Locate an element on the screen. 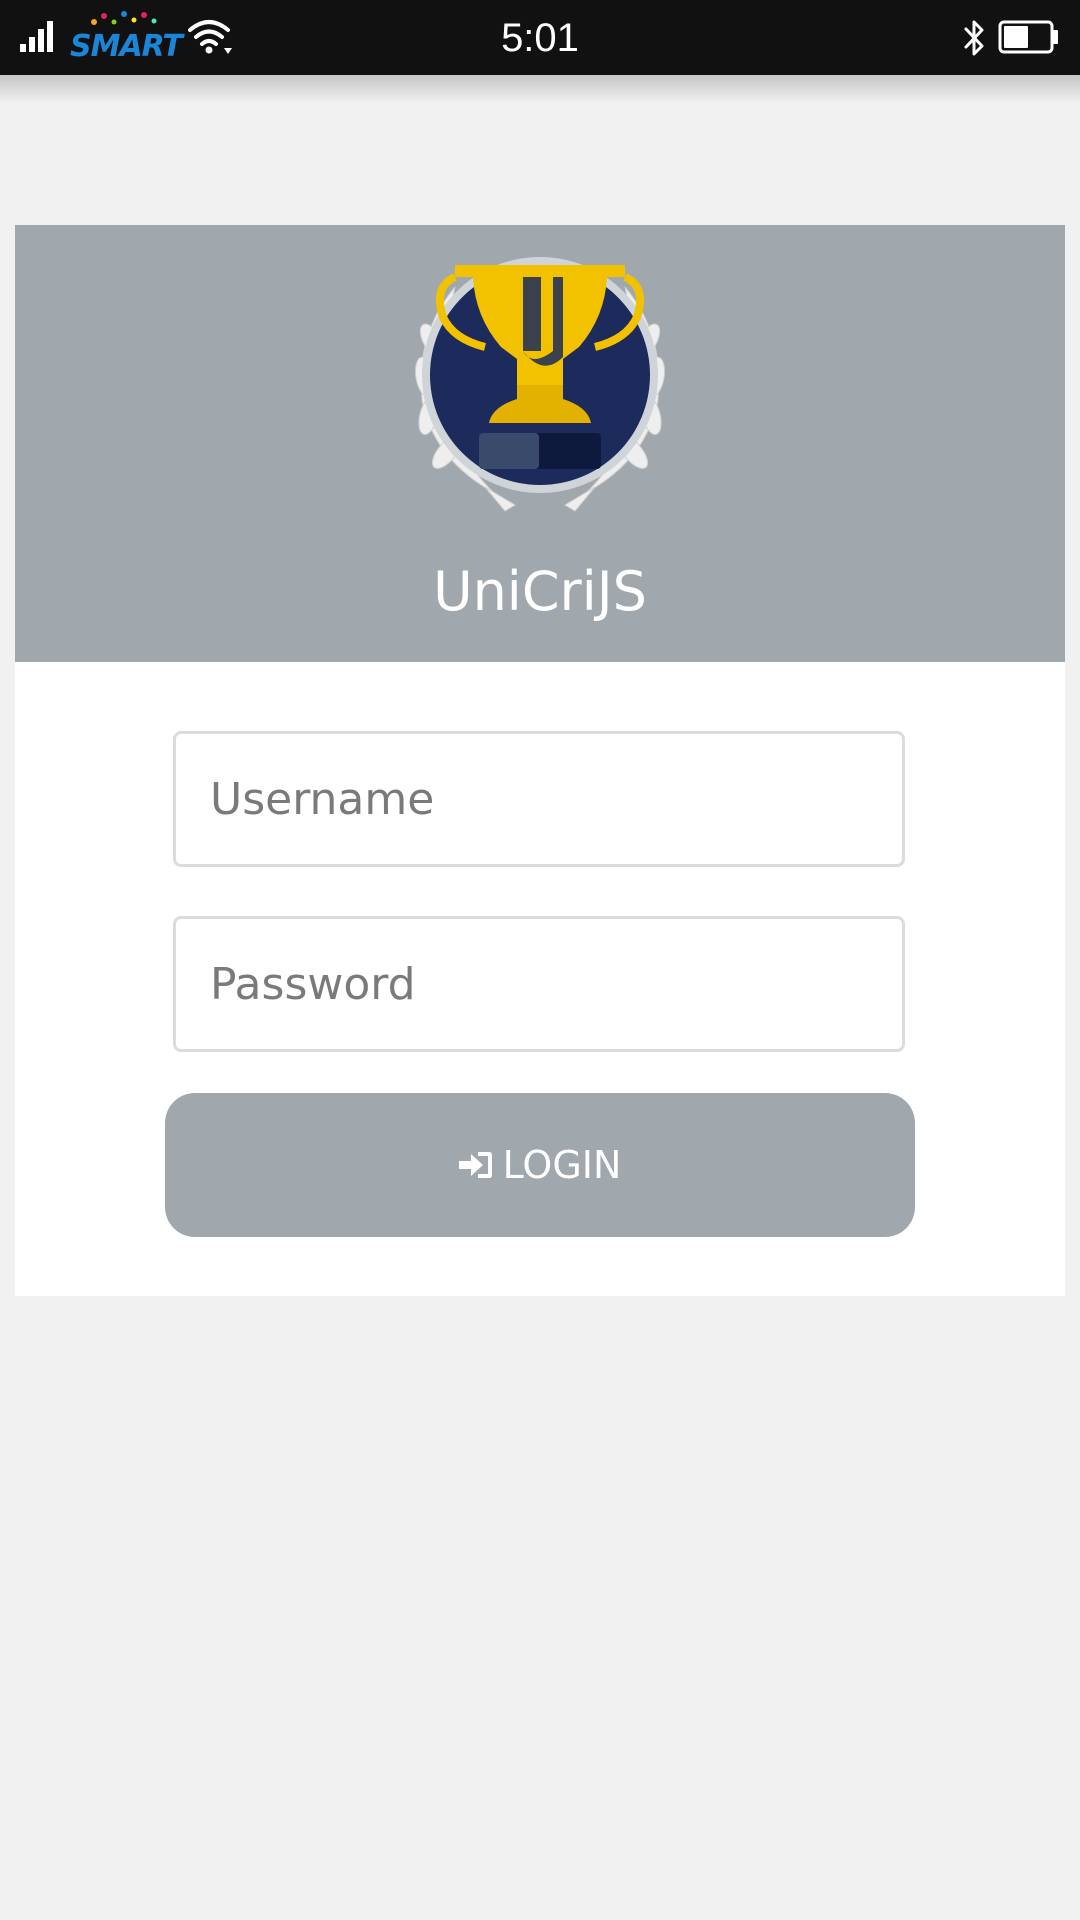 This screenshot has height=1920, width=1080. app-title: UniCriJS is located at coordinates (540, 591).